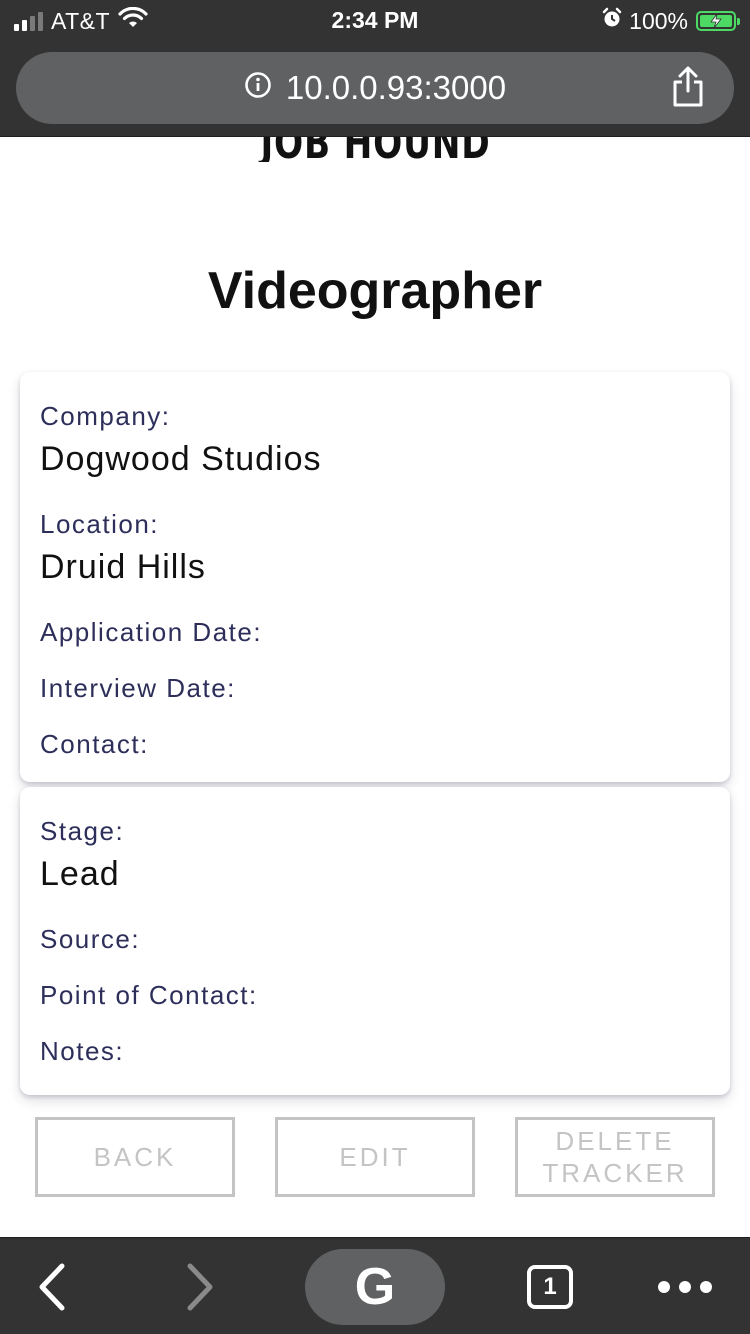 Image resolution: width=750 pixels, height=1334 pixels. Describe the element at coordinates (375, 20) in the screenshot. I see `status-bar: AT&T 2:34 PM 100%` at that location.